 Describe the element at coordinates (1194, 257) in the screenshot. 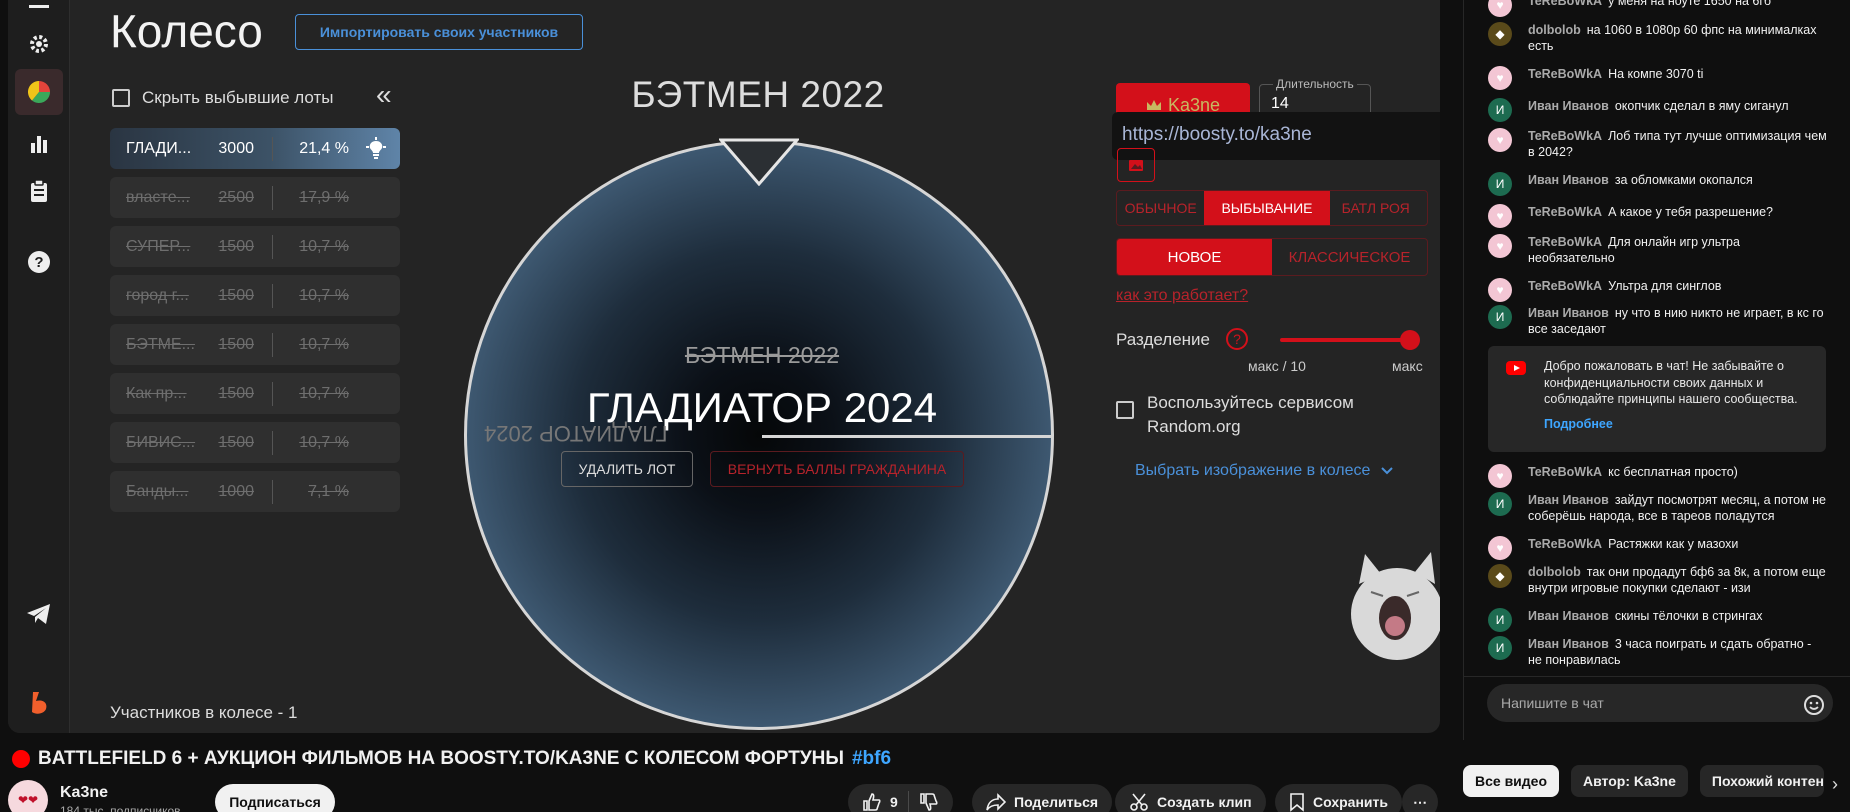

I see `submode-tab-new: НОВОЕ` at that location.